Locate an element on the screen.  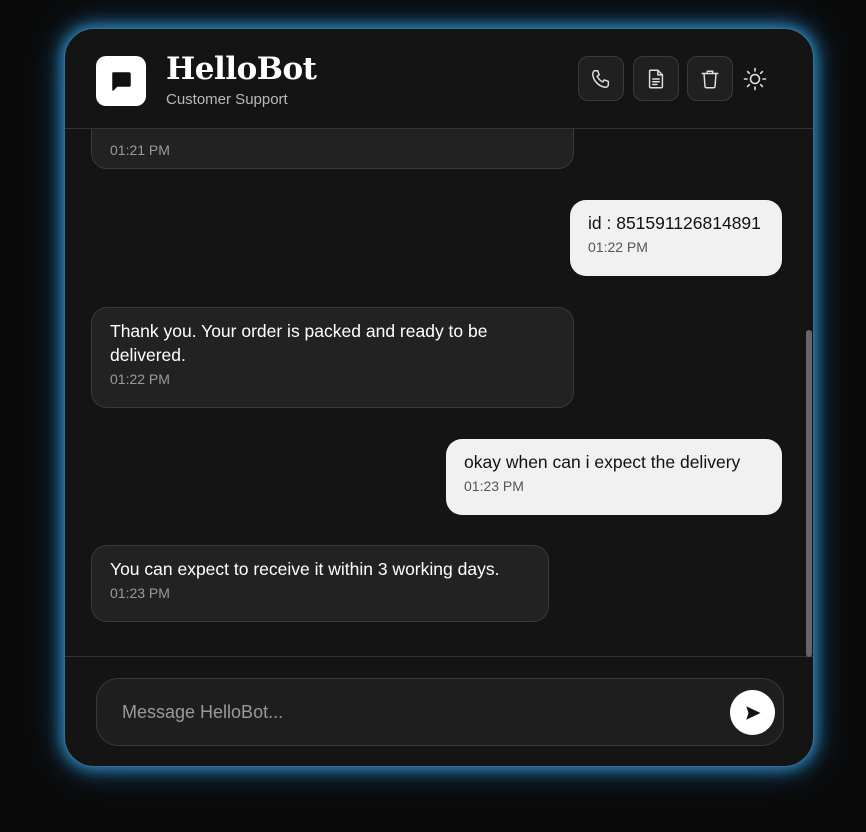
message-scrollbar is located at coordinates (809, 393).